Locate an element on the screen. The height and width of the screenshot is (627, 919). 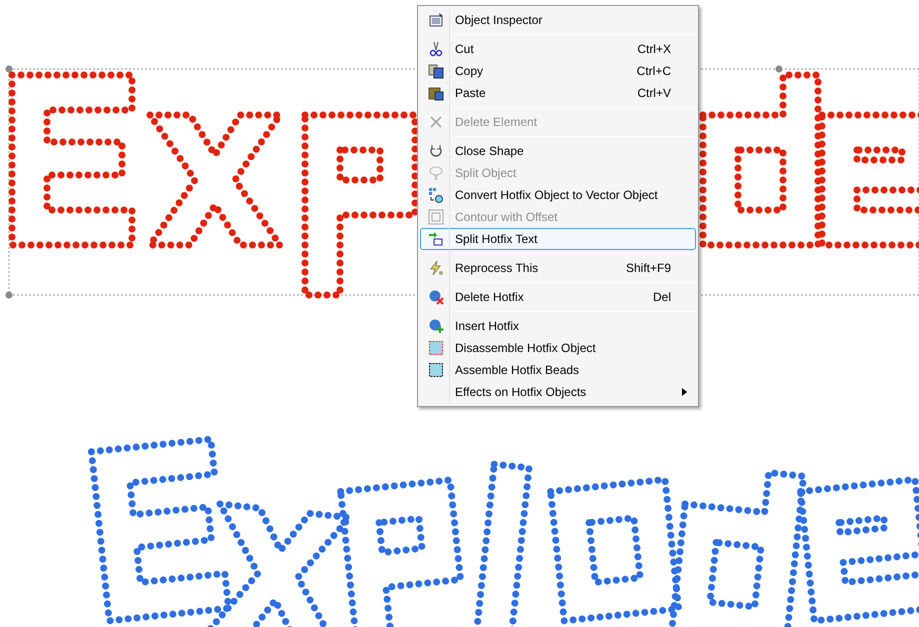
nested-squares-icon is located at coordinates (436, 217).